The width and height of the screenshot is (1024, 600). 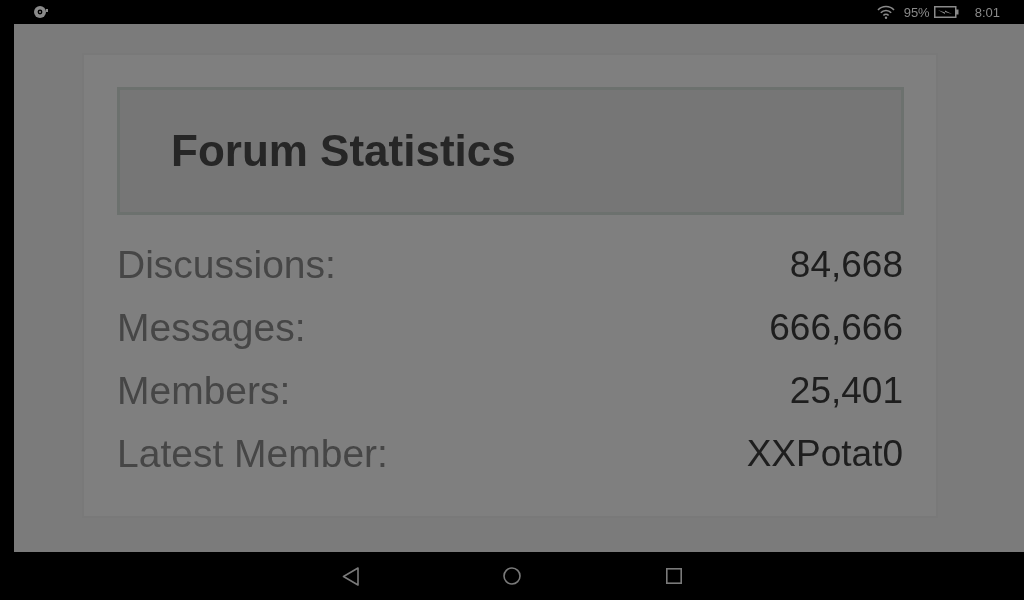 What do you see at coordinates (836, 327) in the screenshot?
I see `stat-value: 666,666` at bounding box center [836, 327].